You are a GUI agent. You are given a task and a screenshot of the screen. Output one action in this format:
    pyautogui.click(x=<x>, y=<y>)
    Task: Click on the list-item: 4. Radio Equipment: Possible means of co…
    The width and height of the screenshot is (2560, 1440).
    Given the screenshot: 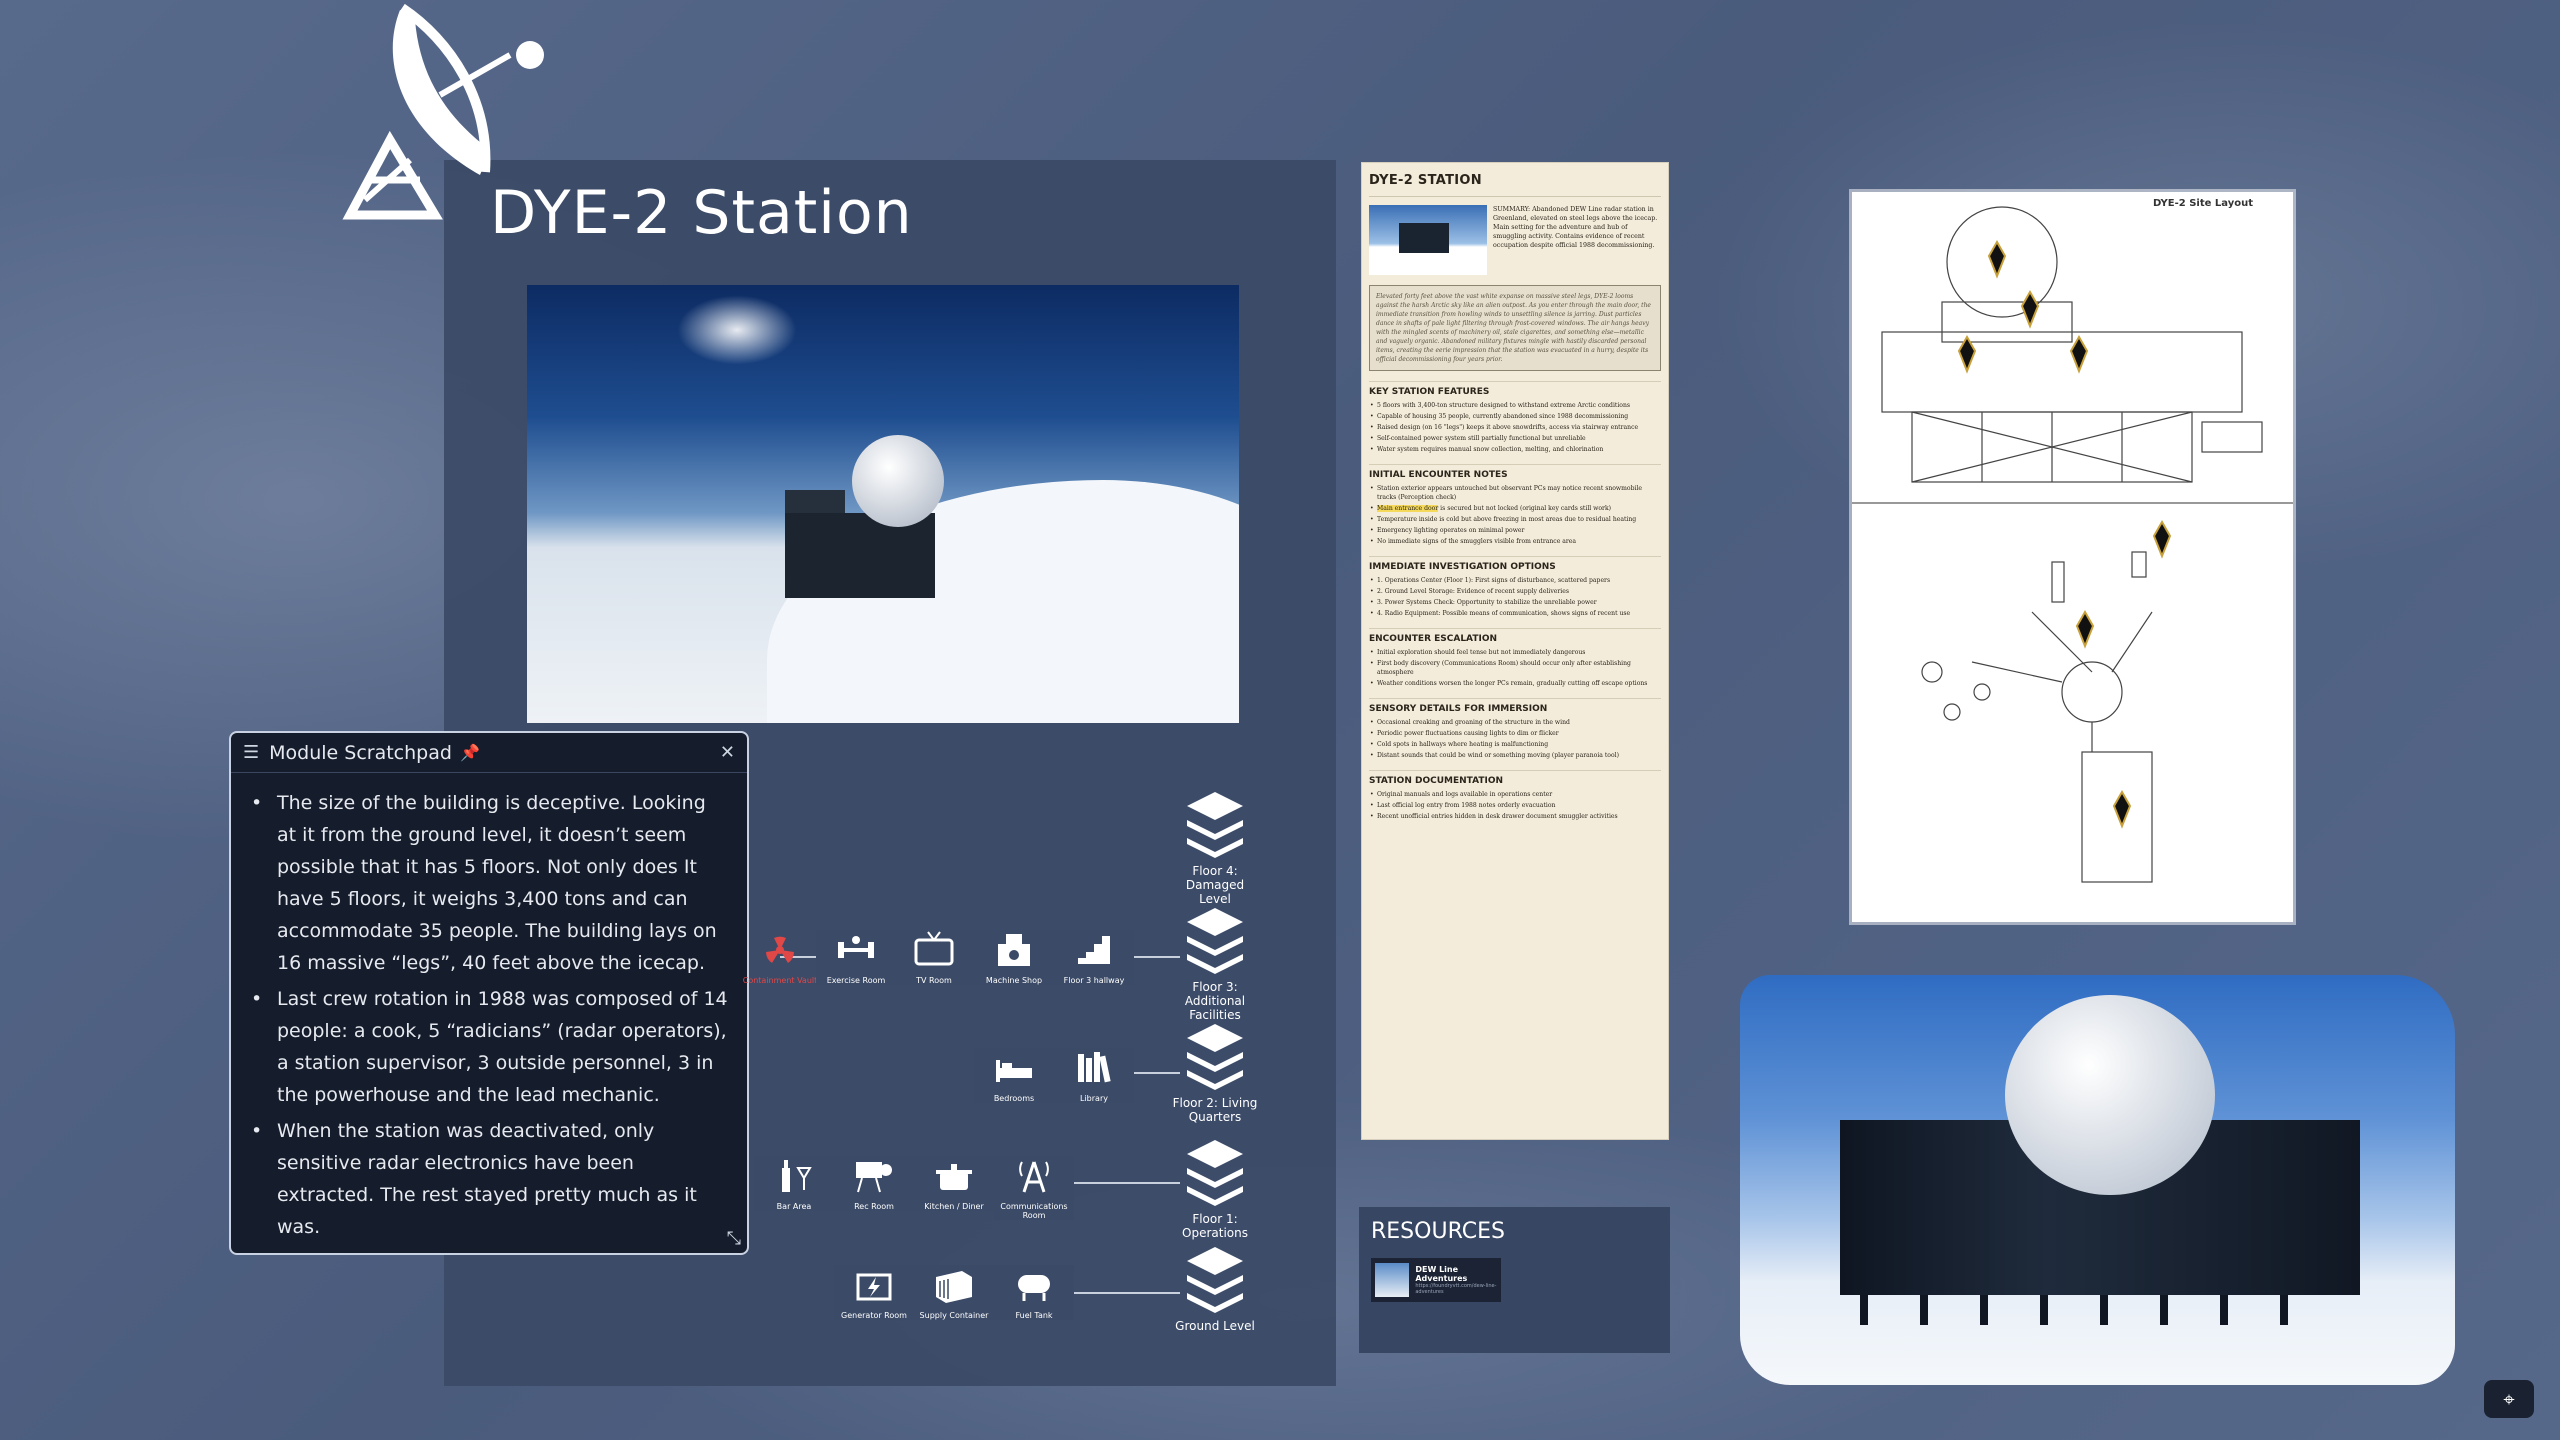 What is the action you would take?
    pyautogui.click(x=1515, y=613)
    